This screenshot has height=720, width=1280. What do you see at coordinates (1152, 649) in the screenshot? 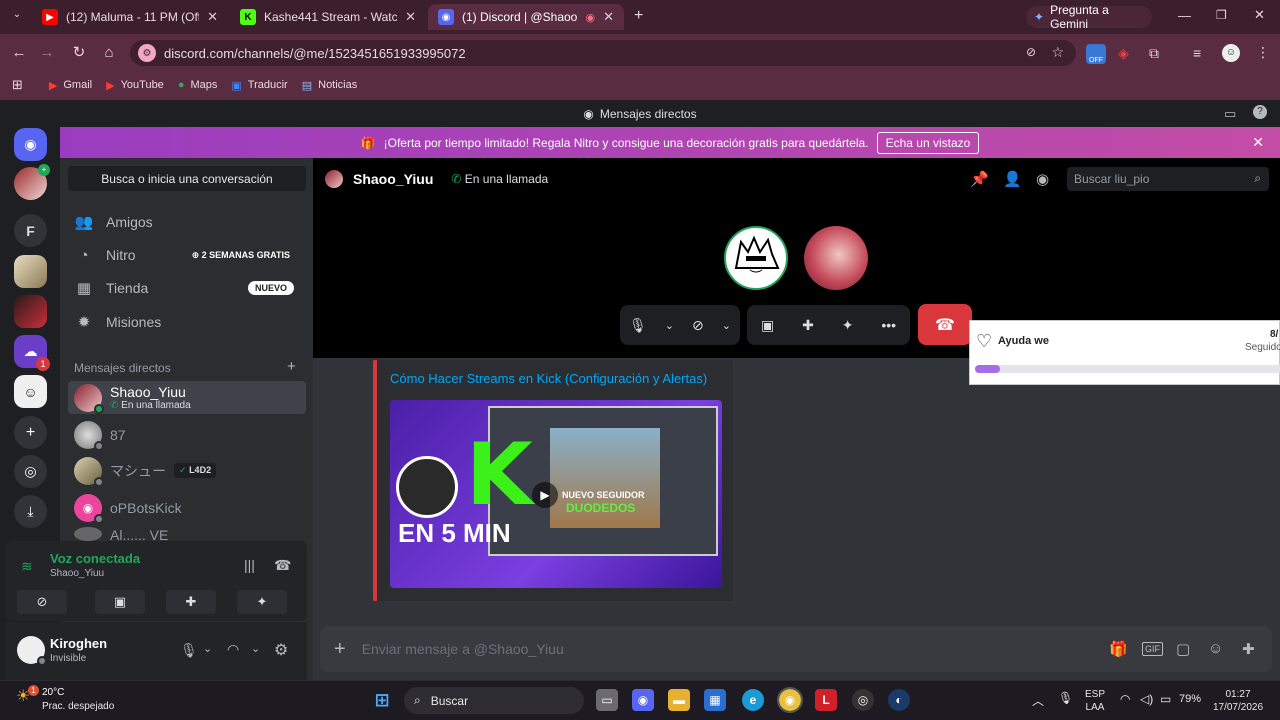
I see `gif-icon: GIF` at bounding box center [1152, 649].